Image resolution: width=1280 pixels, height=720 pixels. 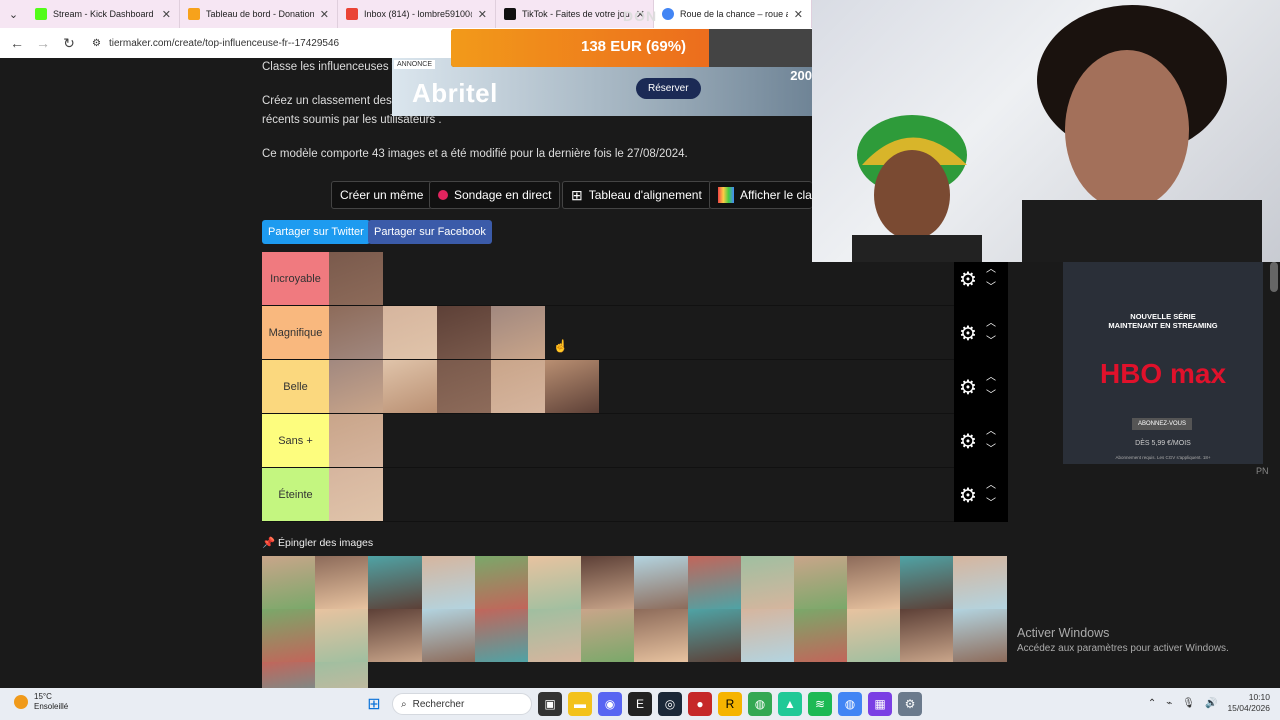 What do you see at coordinates (17, 43) in the screenshot?
I see `back-icon: ←` at bounding box center [17, 43].